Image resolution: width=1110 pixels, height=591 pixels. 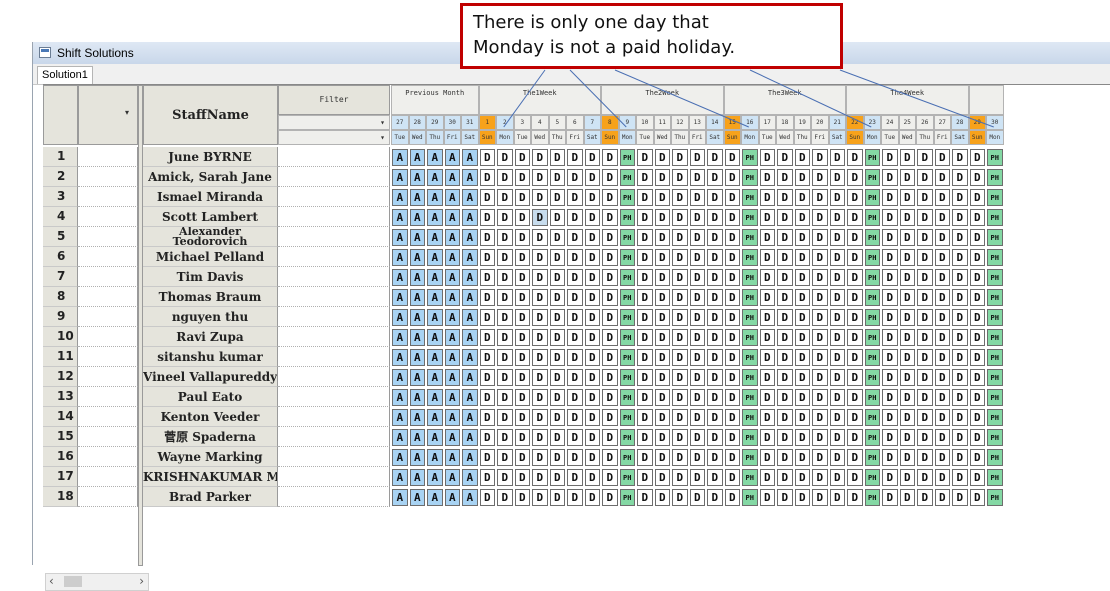 What do you see at coordinates (210, 357) in the screenshot?
I see `staff-name: sitanshu kumar` at bounding box center [210, 357].